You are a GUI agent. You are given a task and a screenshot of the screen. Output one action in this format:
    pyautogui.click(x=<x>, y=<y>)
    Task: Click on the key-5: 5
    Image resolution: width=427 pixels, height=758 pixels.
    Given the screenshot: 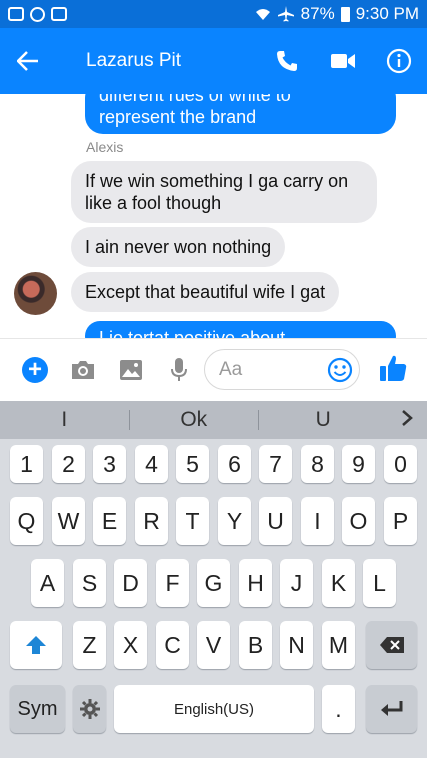 What is the action you would take?
    pyautogui.click(x=192, y=464)
    